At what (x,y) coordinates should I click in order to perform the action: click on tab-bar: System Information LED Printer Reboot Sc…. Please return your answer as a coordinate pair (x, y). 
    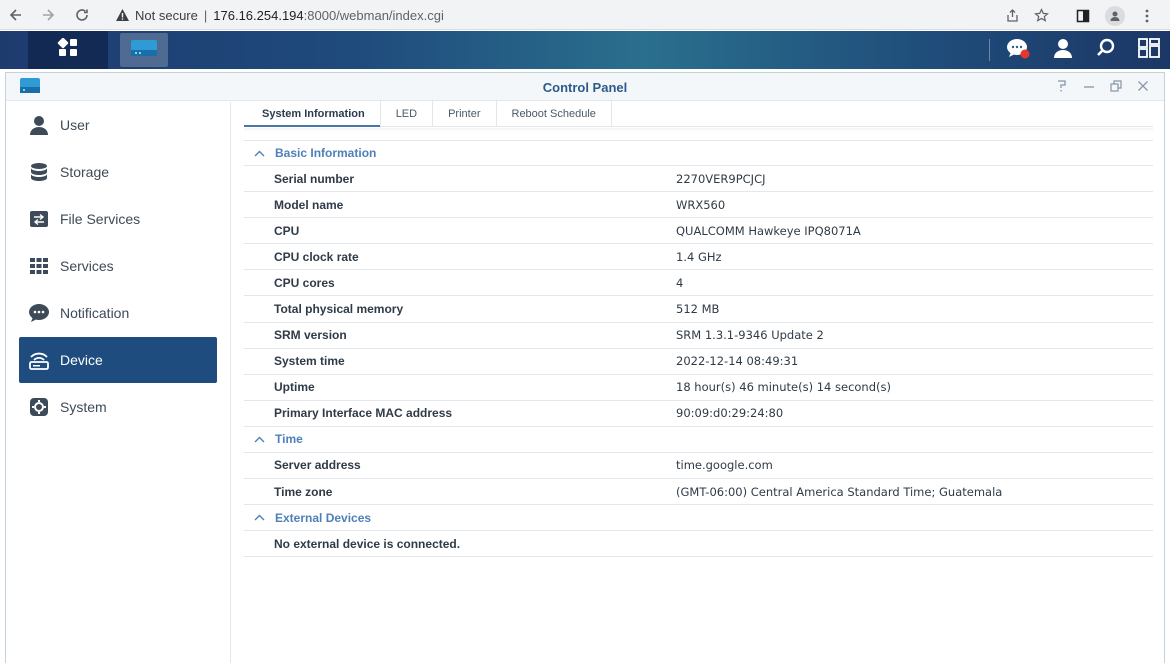
    Looking at the image, I should click on (698, 114).